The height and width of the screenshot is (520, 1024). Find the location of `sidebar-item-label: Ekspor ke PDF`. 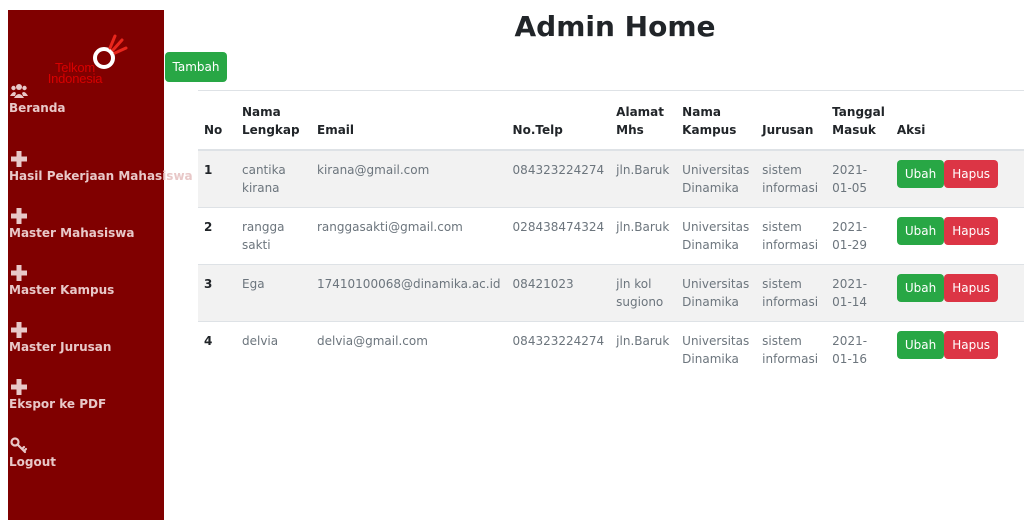

sidebar-item-label: Ekspor ke PDF is located at coordinates (58, 404).